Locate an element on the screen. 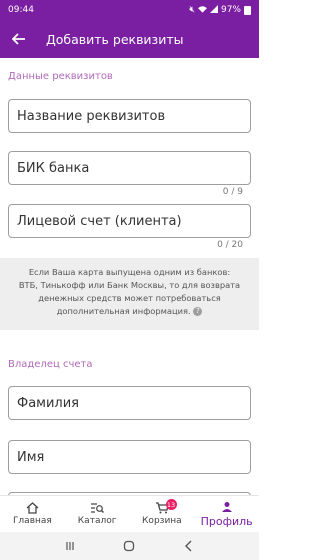  home-icon is located at coordinates (32, 508).